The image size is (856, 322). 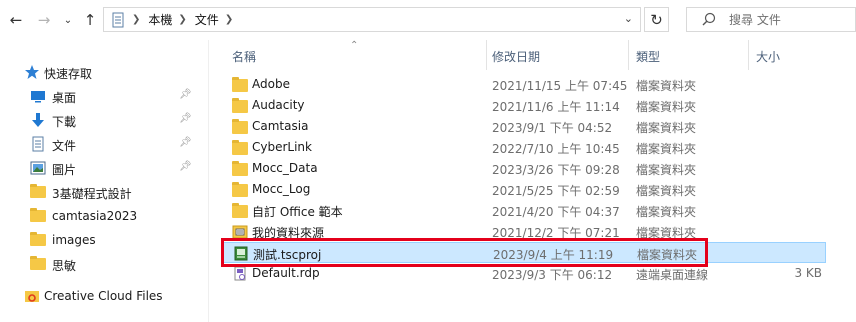 I want to click on nav-item-images: images, so click(x=104, y=240).